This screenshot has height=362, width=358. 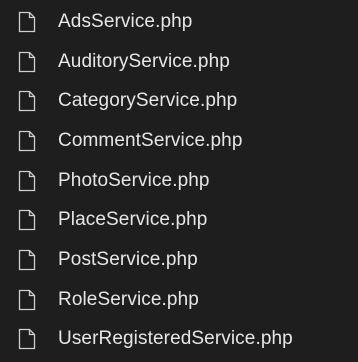 What do you see at coordinates (144, 61) in the screenshot?
I see `file-name: AuditoryService.php` at bounding box center [144, 61].